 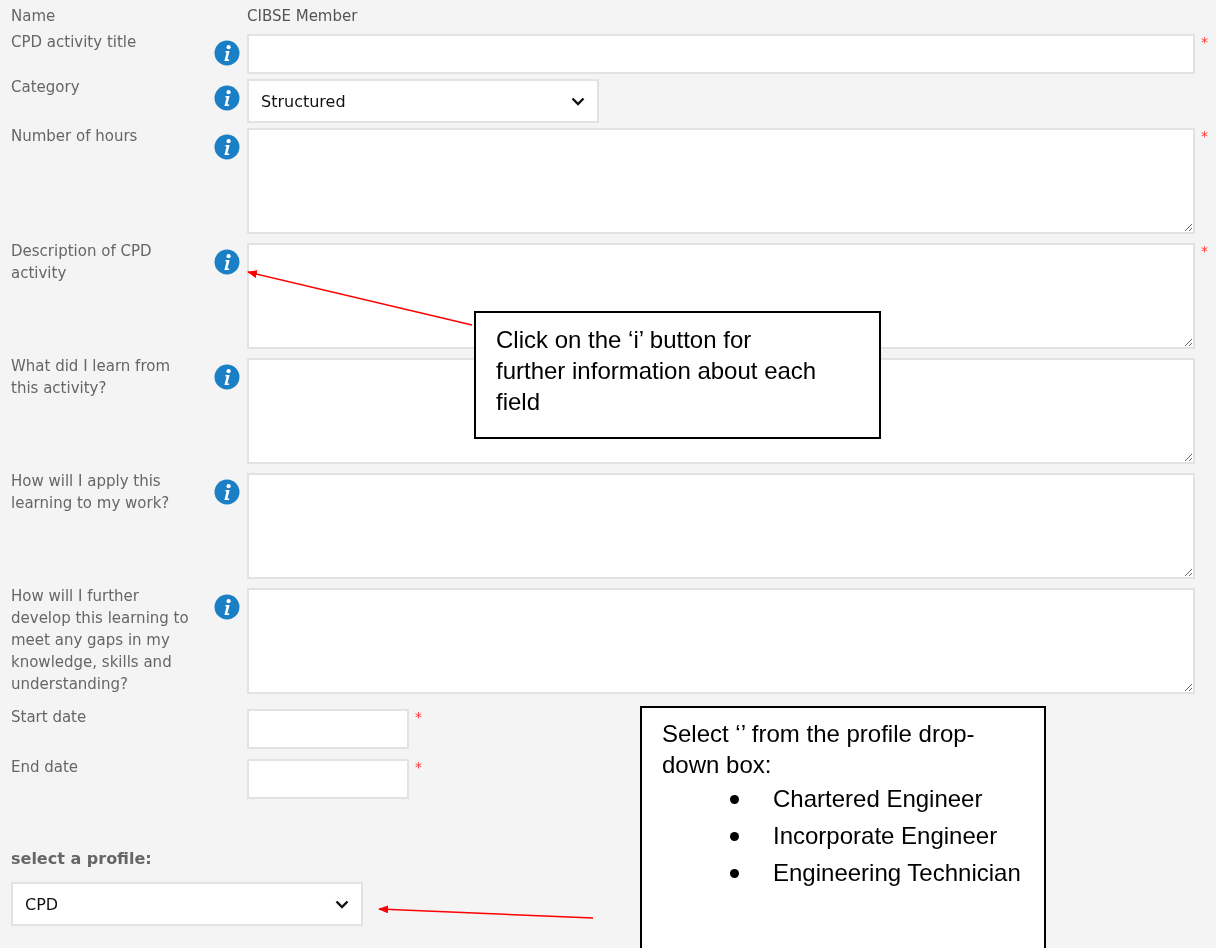 What do you see at coordinates (75, 136) in the screenshot?
I see `field-label: Number of hours` at bounding box center [75, 136].